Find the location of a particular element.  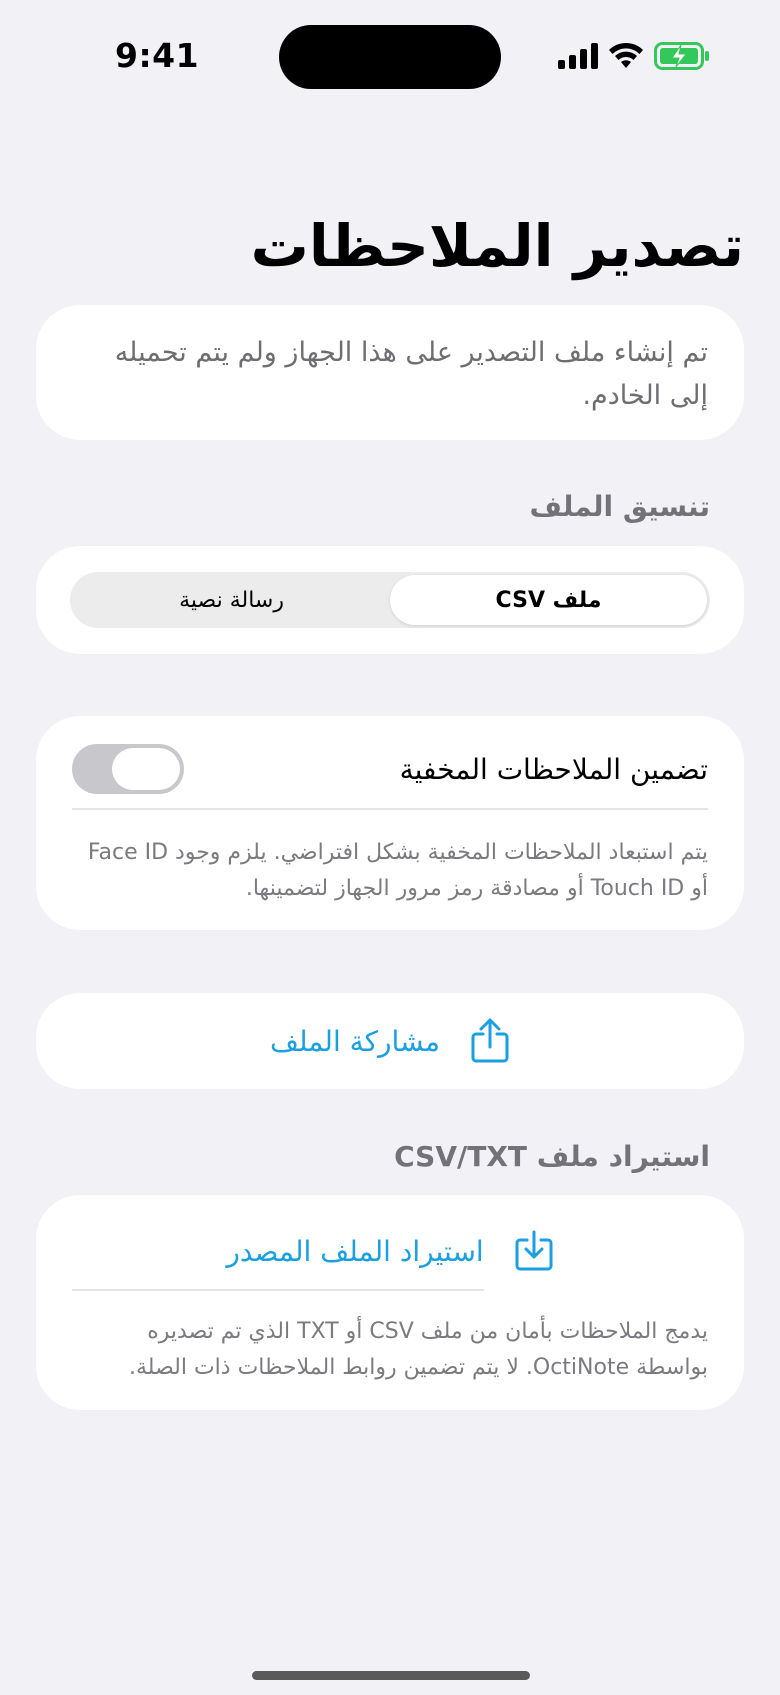

status-icons is located at coordinates (634, 56).